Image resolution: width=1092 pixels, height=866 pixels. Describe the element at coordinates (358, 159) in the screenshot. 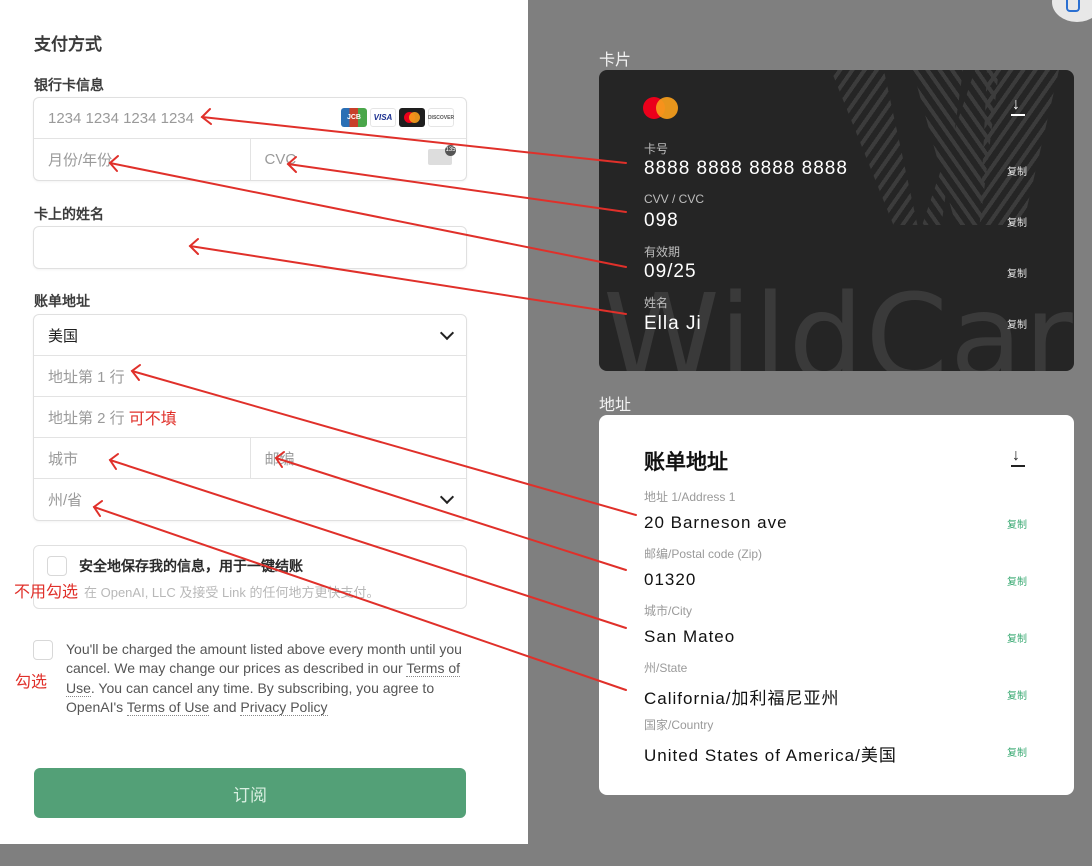

I see `cvc-input: CVC 135` at that location.